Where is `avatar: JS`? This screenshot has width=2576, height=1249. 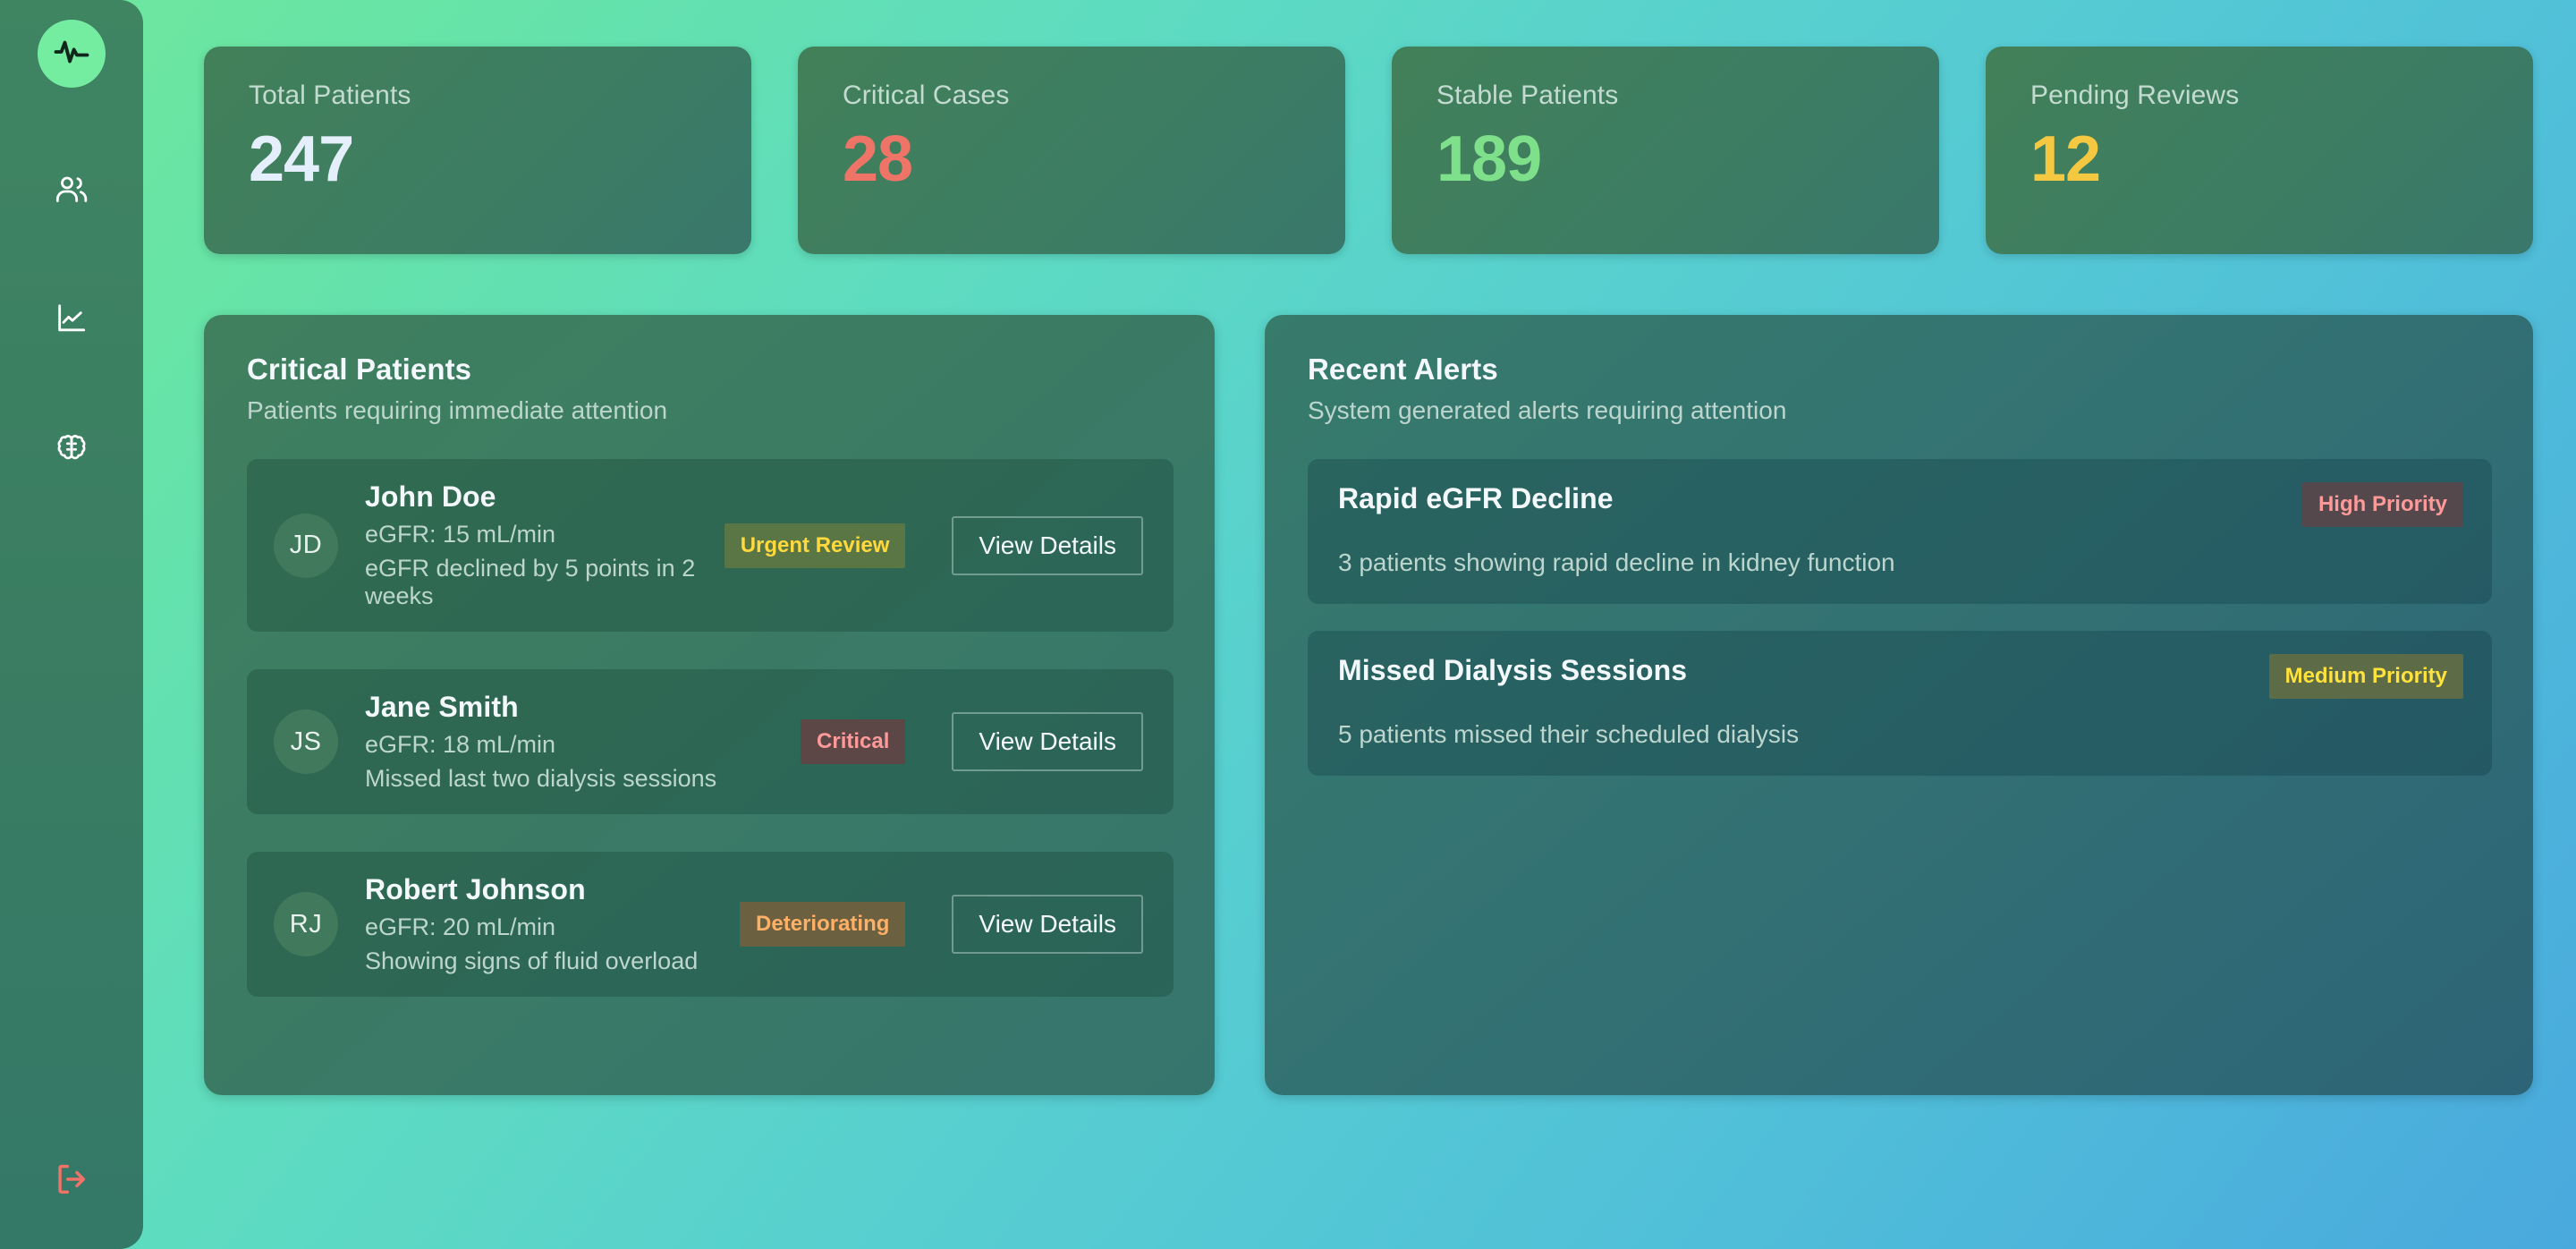
avatar: JS is located at coordinates (306, 742).